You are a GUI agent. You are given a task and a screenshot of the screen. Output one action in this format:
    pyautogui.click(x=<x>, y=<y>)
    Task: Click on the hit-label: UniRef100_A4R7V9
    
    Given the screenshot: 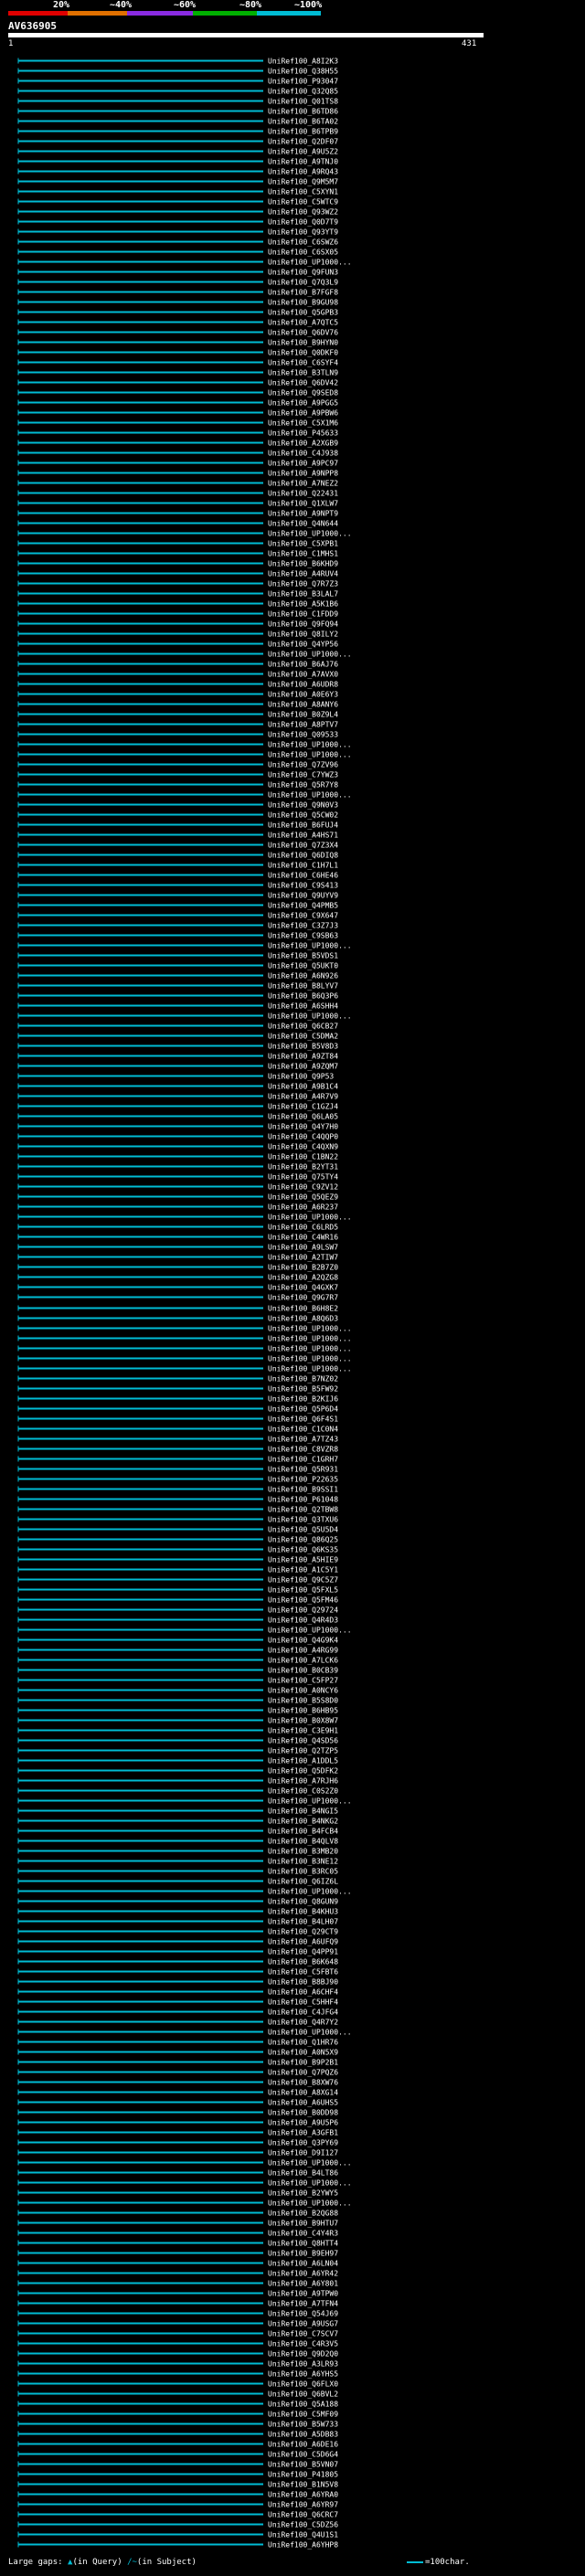 What is the action you would take?
    pyautogui.click(x=303, y=1097)
    